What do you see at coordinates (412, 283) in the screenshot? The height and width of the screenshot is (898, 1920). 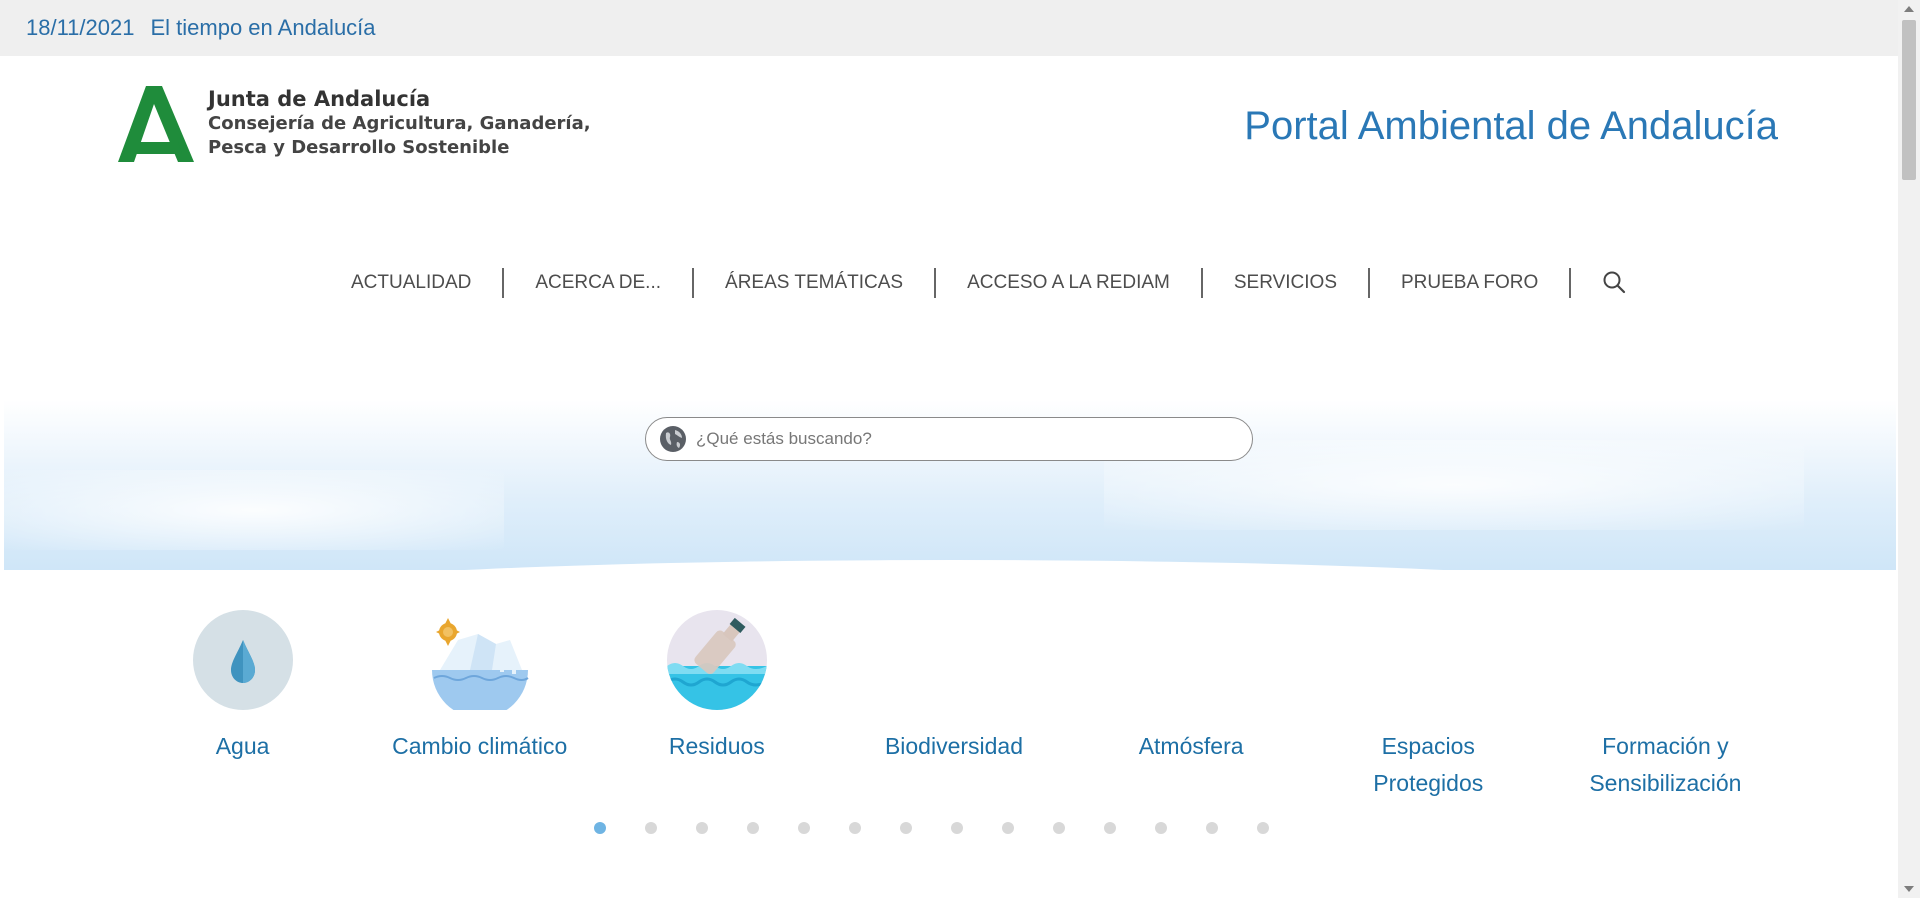 I see `nav-item-actualidad: ACTUALIDAD` at bounding box center [412, 283].